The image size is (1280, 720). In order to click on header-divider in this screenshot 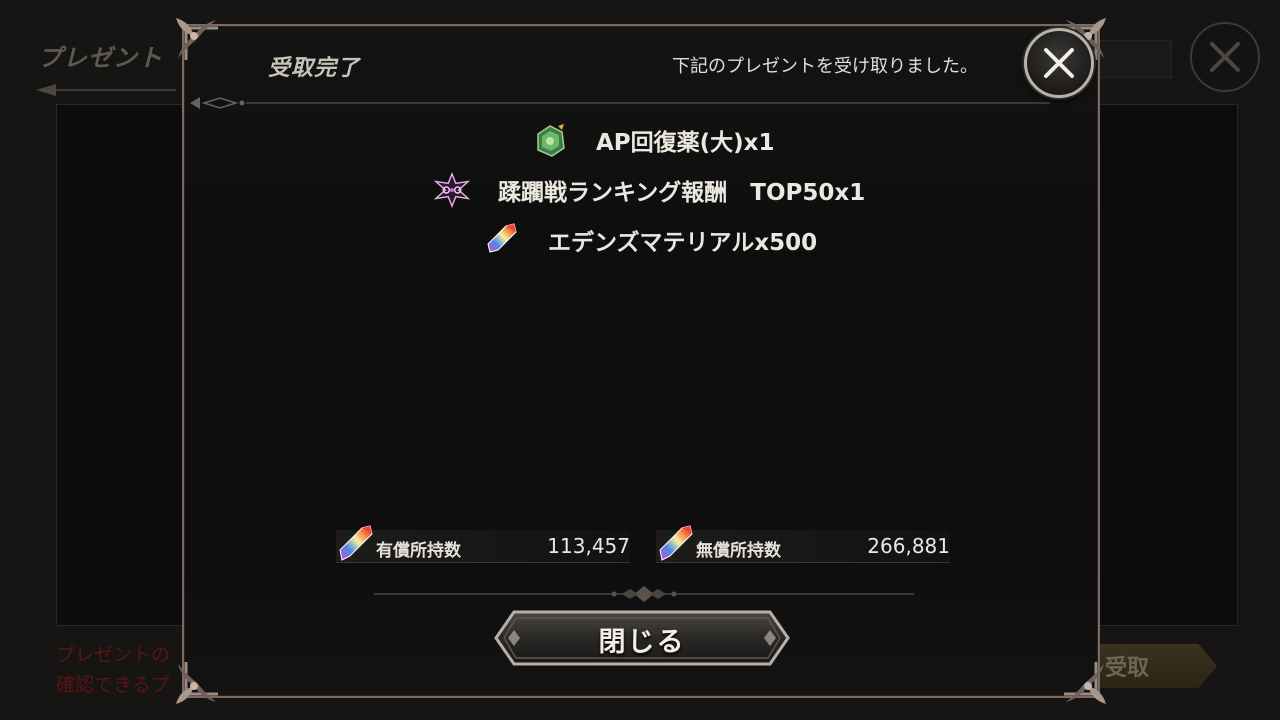, I will do `click(620, 103)`.